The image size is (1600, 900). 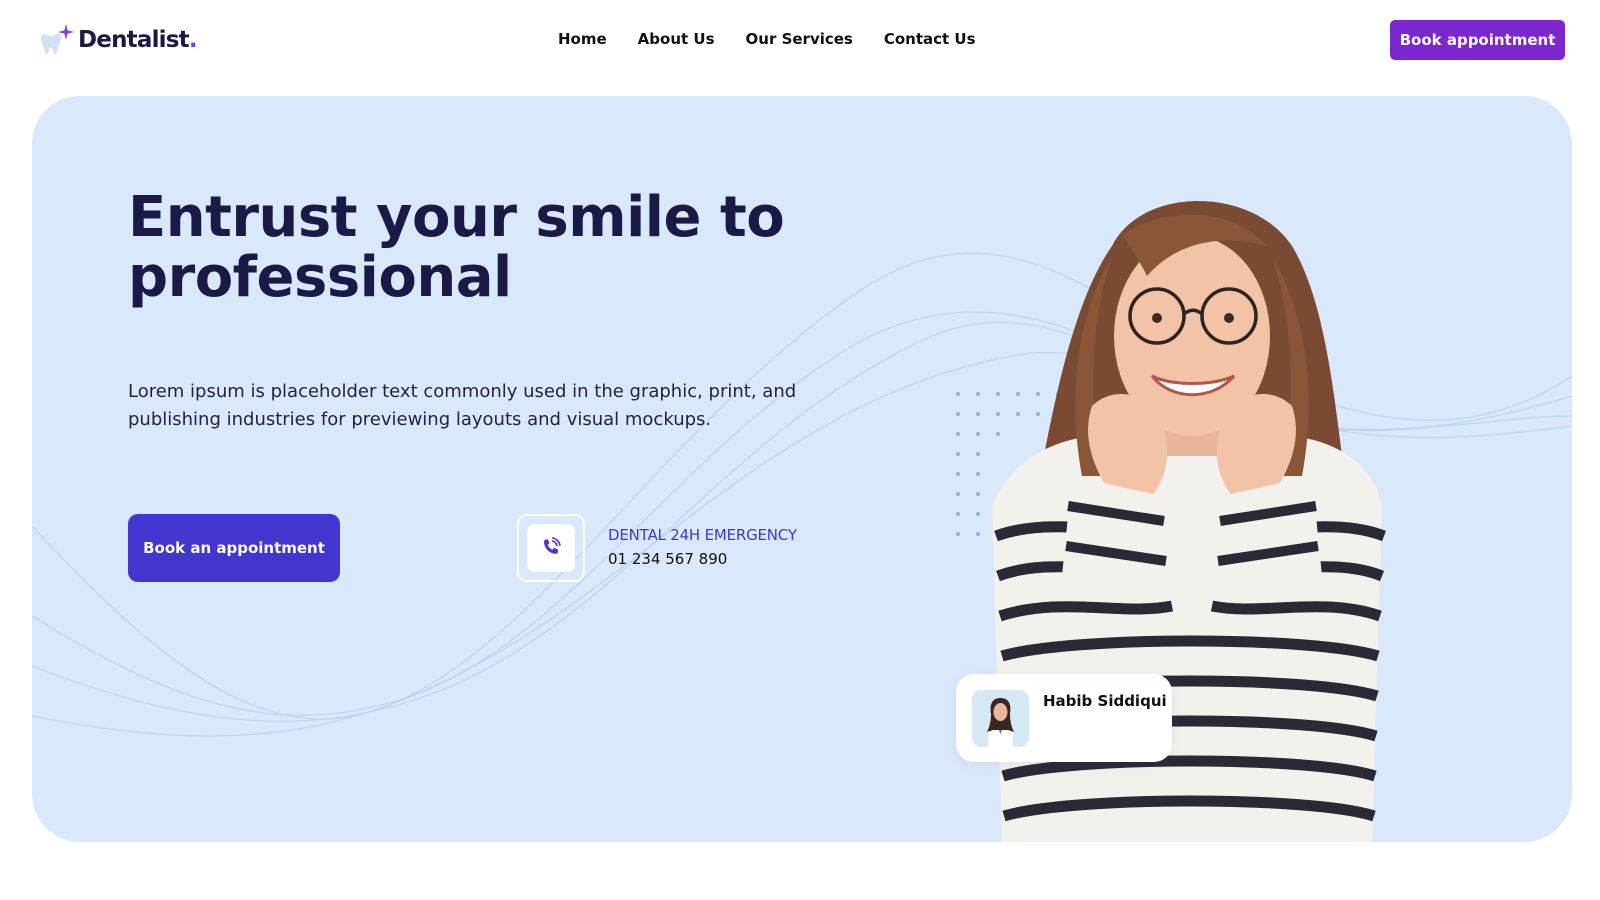 What do you see at coordinates (582, 39) in the screenshot?
I see `nav-home: Home` at bounding box center [582, 39].